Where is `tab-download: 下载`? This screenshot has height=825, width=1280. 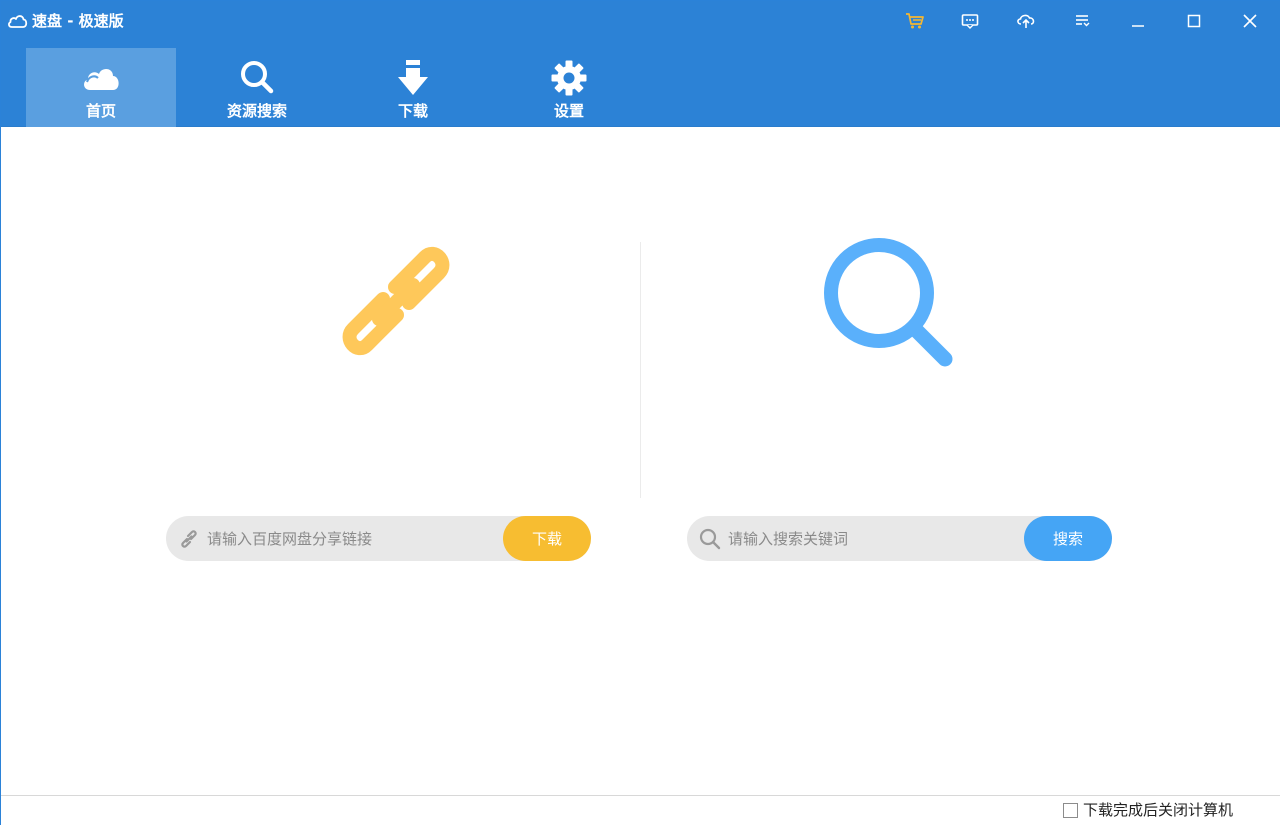
tab-download: 下载 is located at coordinates (413, 87).